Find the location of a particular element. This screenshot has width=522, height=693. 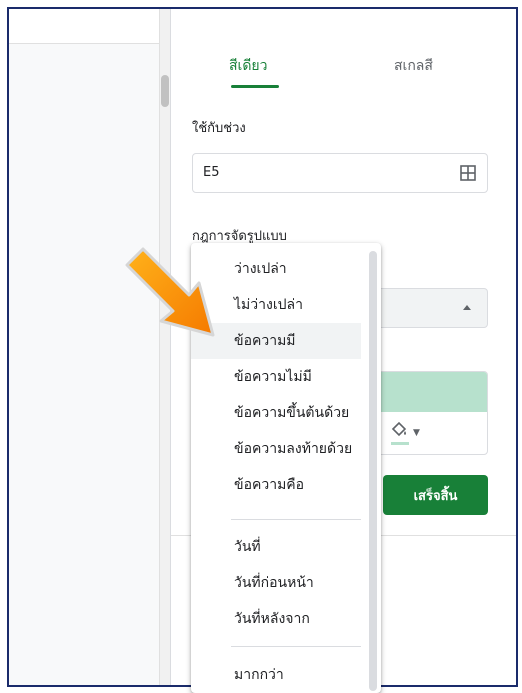

menu-item-greater-than: มากกว่า is located at coordinates (276, 675).